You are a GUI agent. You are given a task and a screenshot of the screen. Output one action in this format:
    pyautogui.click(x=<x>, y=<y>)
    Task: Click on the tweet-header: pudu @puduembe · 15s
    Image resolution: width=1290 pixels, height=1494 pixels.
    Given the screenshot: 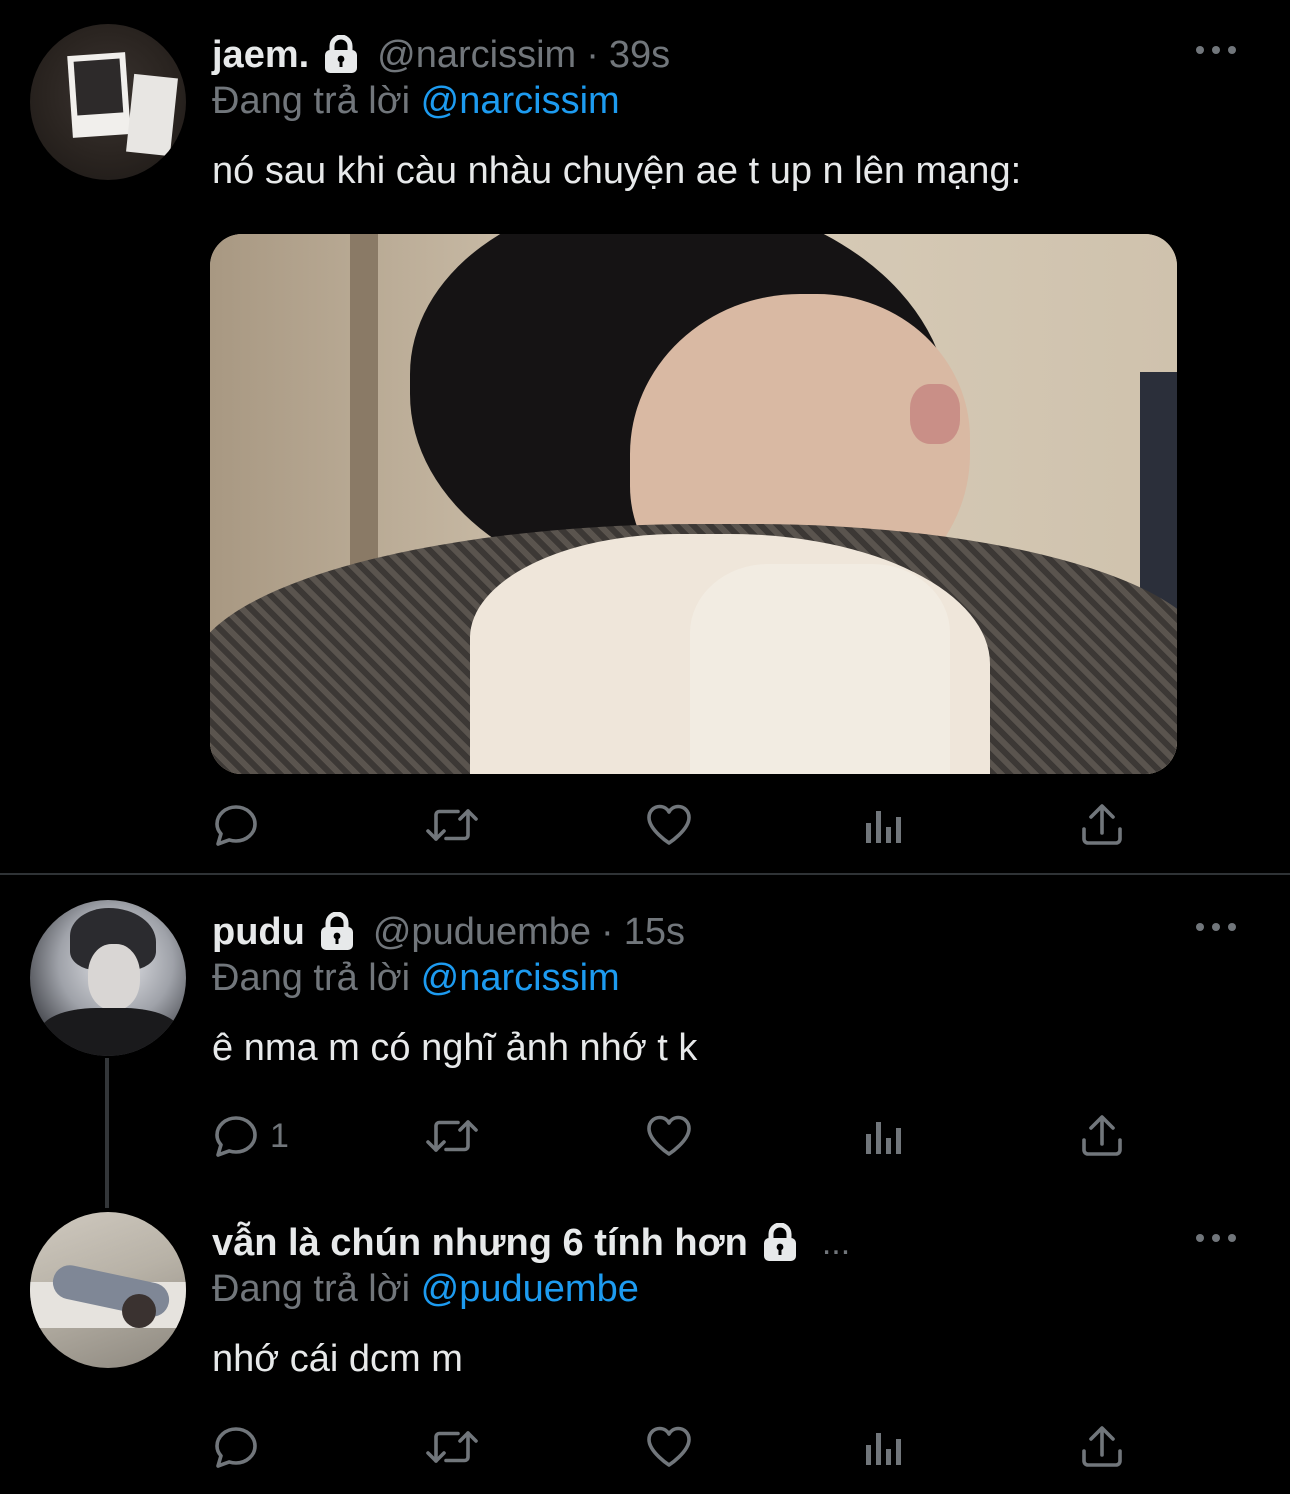 What is the action you would take?
    pyautogui.click(x=448, y=932)
    